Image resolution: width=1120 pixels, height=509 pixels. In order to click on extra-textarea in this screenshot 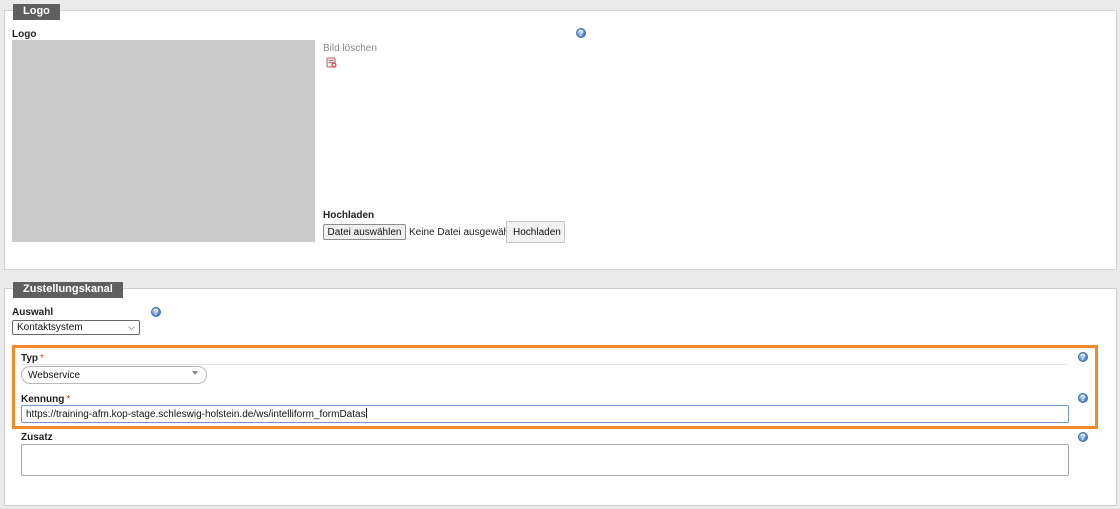, I will do `click(545, 460)`.